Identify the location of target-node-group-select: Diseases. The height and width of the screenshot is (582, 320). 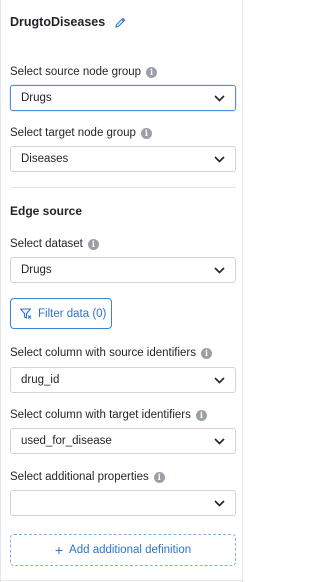
(123, 159).